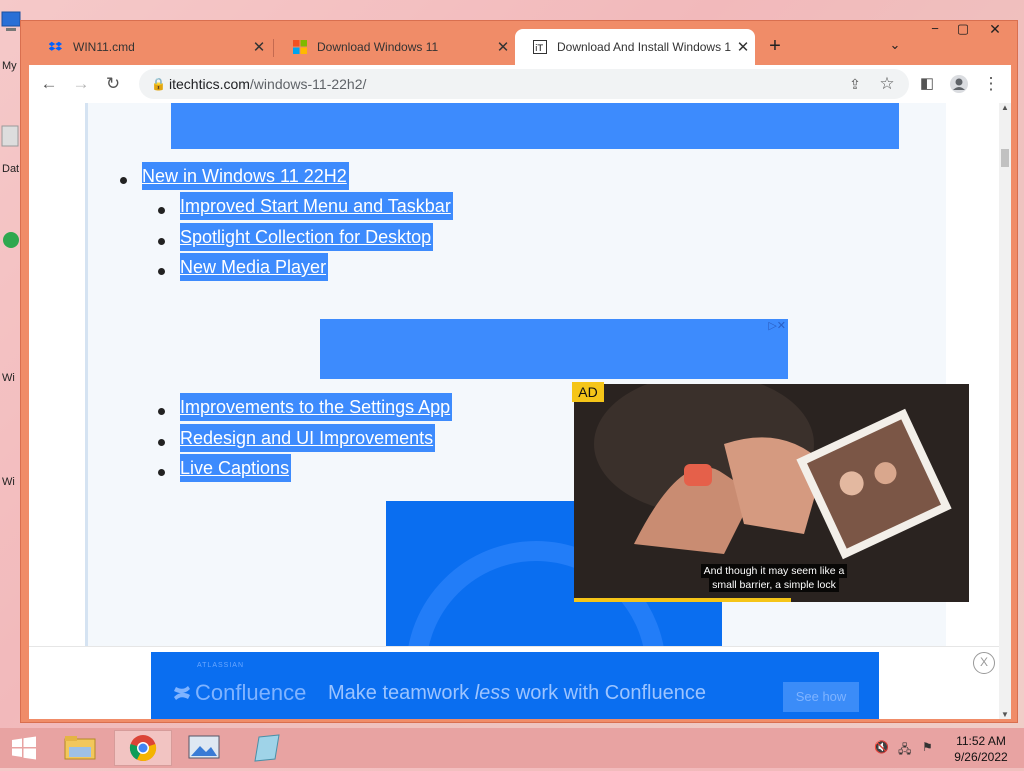  Describe the element at coordinates (1005, 158) in the screenshot. I see `scroll-thumb` at that location.